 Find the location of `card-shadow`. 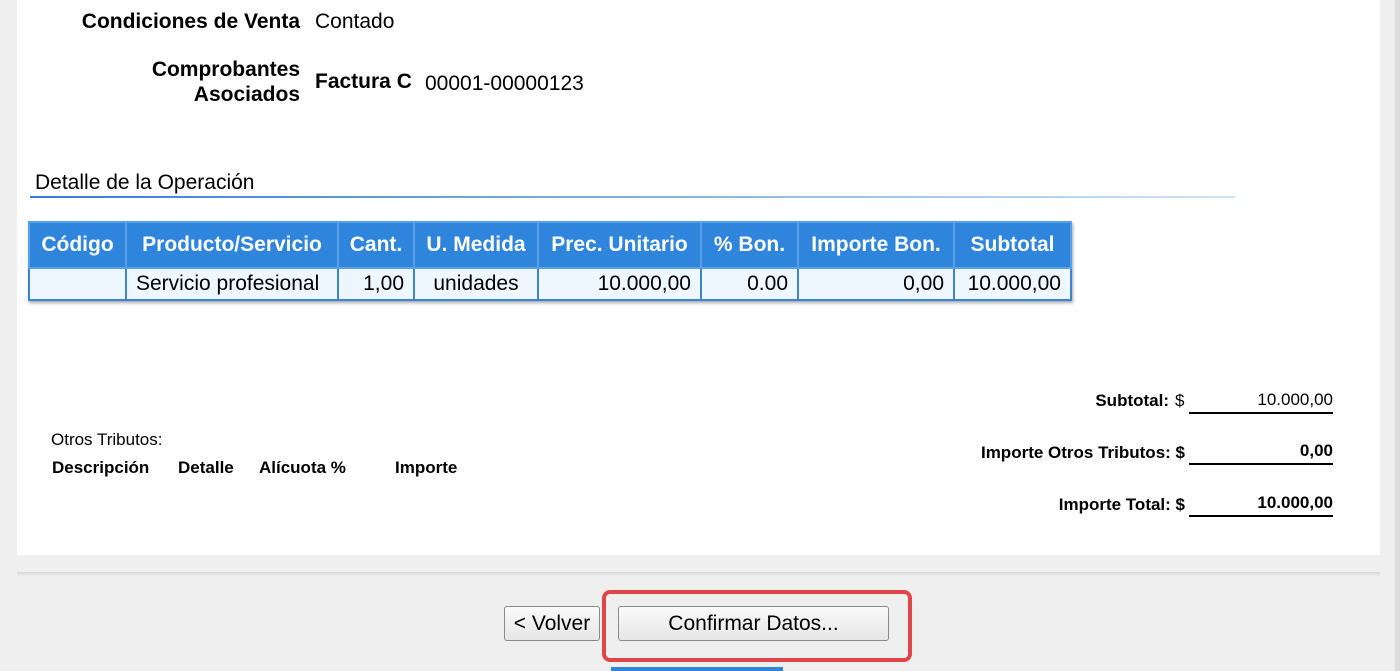

card-shadow is located at coordinates (698, 574).